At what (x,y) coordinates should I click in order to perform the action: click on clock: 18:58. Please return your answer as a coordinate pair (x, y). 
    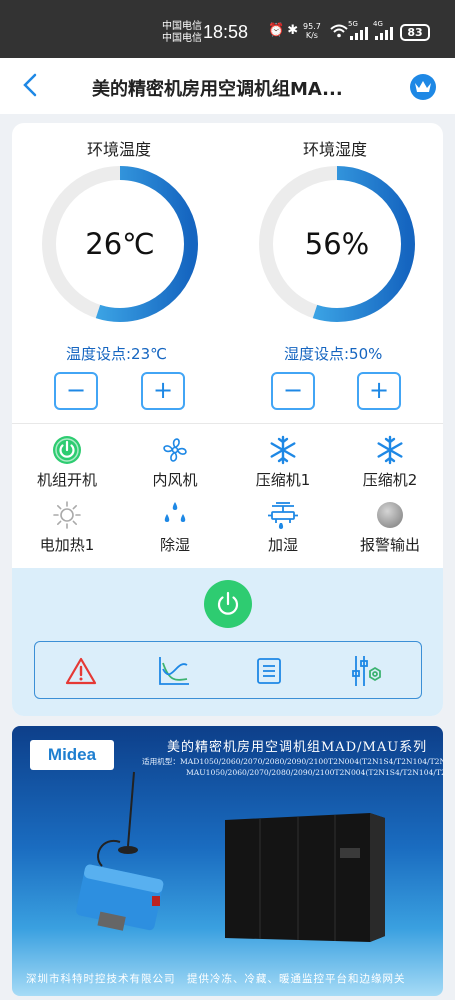
    Looking at the image, I should click on (226, 32).